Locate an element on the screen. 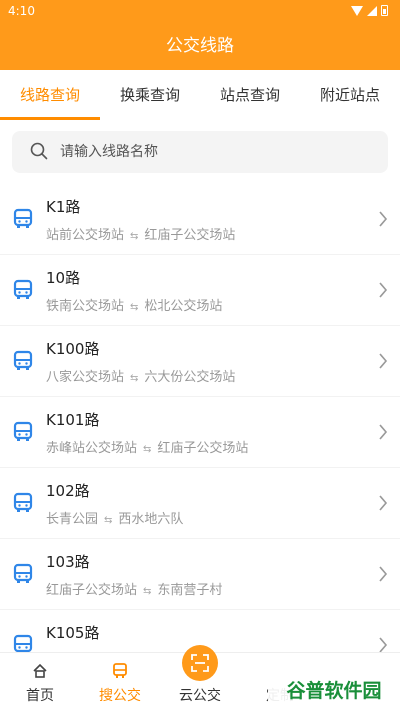 This screenshot has width=400, height=710. system-icons is located at coordinates (369, 10).